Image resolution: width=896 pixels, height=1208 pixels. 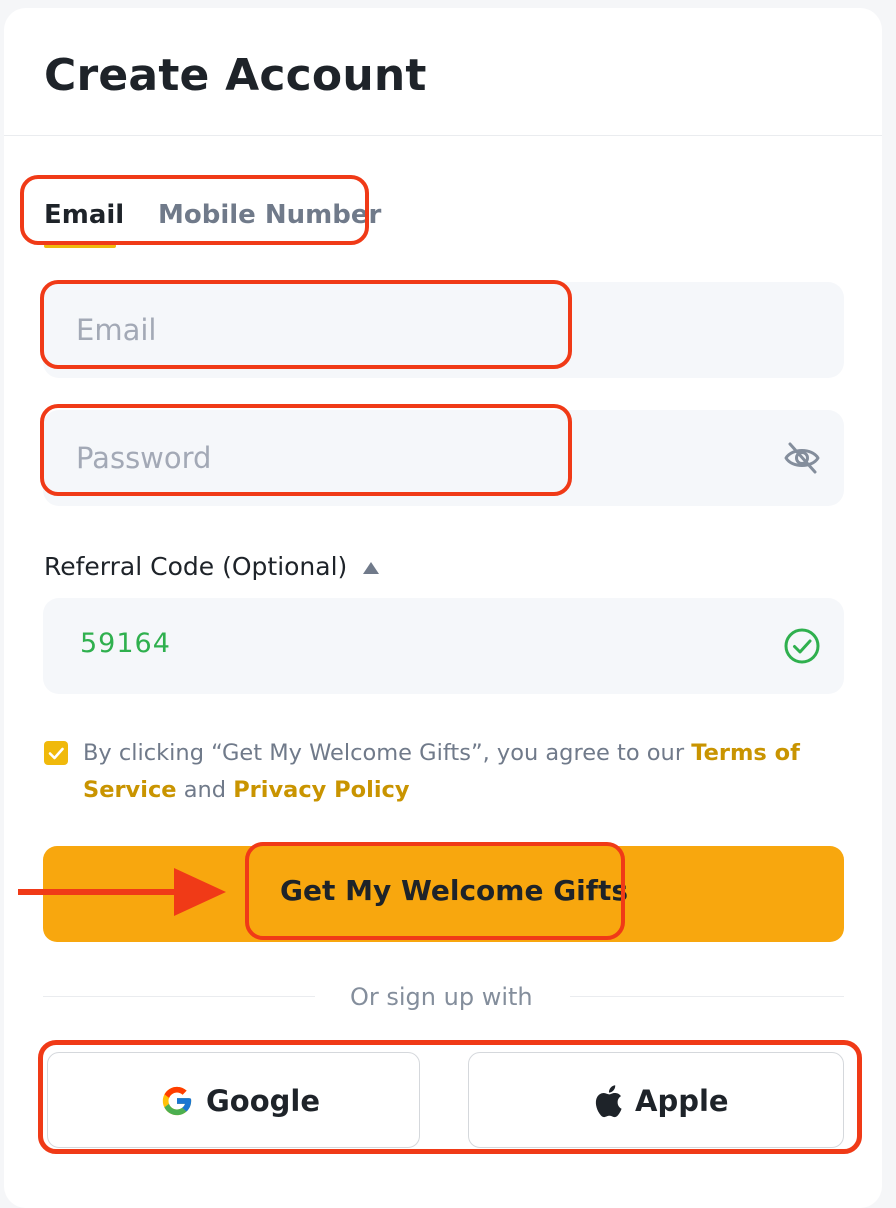 I want to click on page-title: Create Account, so click(x=235, y=75).